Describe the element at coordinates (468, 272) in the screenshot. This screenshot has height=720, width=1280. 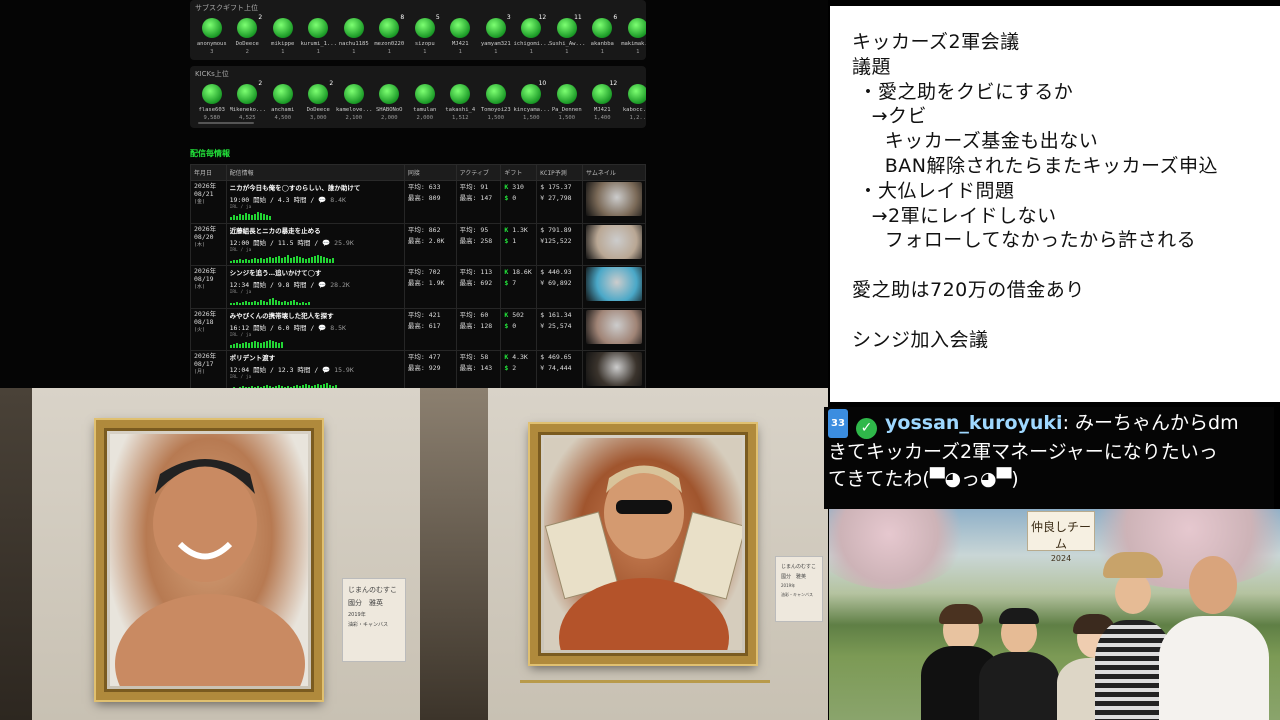
I see `avg-label: 平均:` at that location.